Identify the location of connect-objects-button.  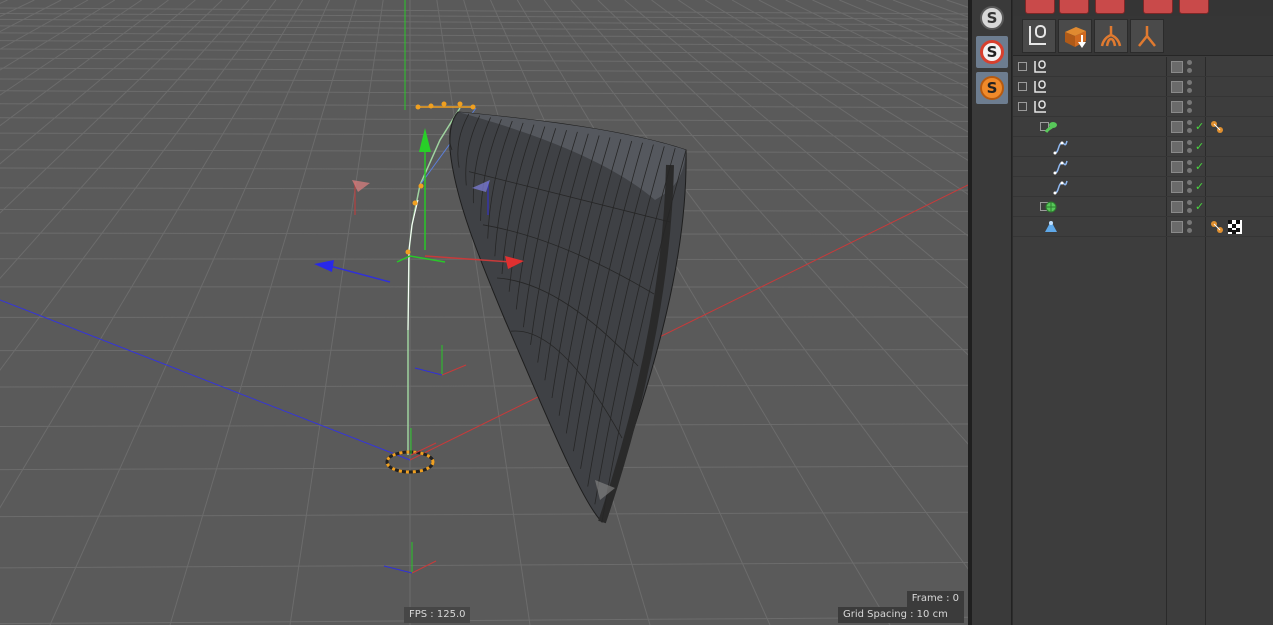
(1075, 36).